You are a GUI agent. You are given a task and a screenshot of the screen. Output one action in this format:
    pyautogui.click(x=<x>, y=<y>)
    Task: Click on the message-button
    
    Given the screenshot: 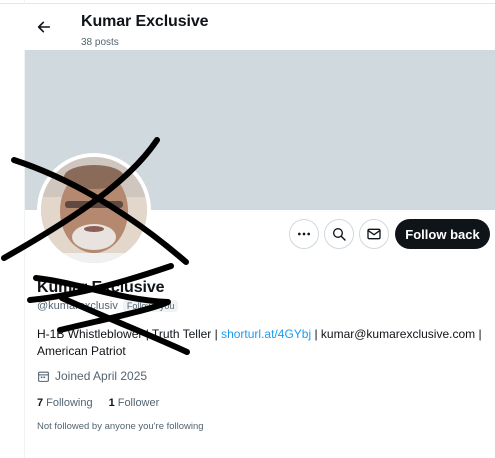 What is the action you would take?
    pyautogui.click(x=374, y=234)
    